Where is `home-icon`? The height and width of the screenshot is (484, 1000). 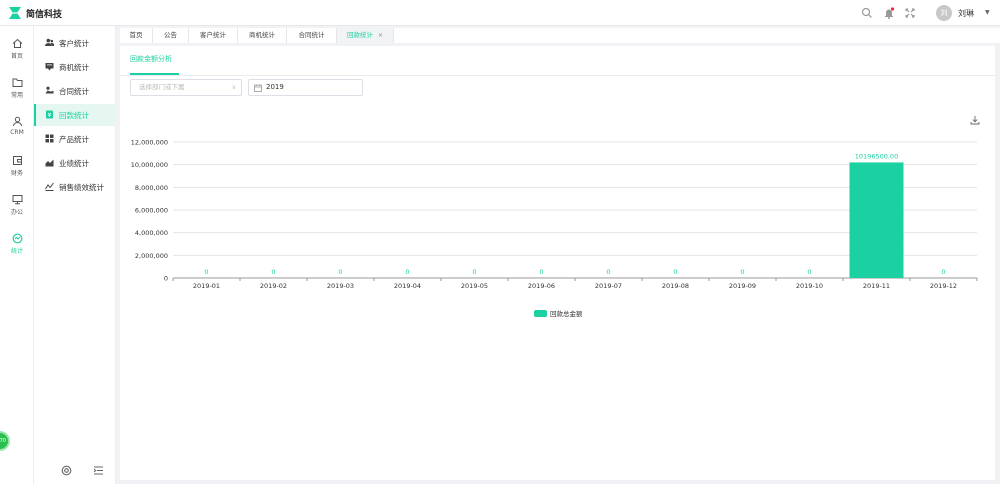
home-icon is located at coordinates (17, 43).